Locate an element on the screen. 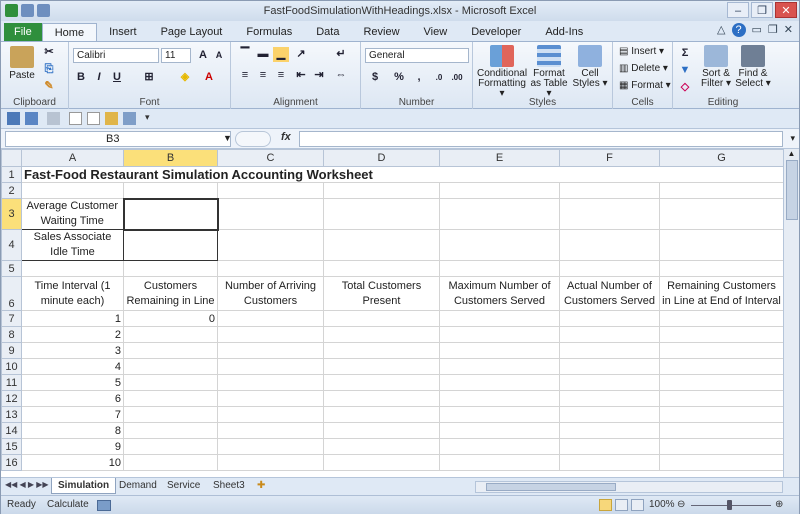 Image resolution: width=800 pixels, height=514 pixels. sheet-nav-icons: ◀◀ ◀ ▶ ▶▶ is located at coordinates (27, 484).